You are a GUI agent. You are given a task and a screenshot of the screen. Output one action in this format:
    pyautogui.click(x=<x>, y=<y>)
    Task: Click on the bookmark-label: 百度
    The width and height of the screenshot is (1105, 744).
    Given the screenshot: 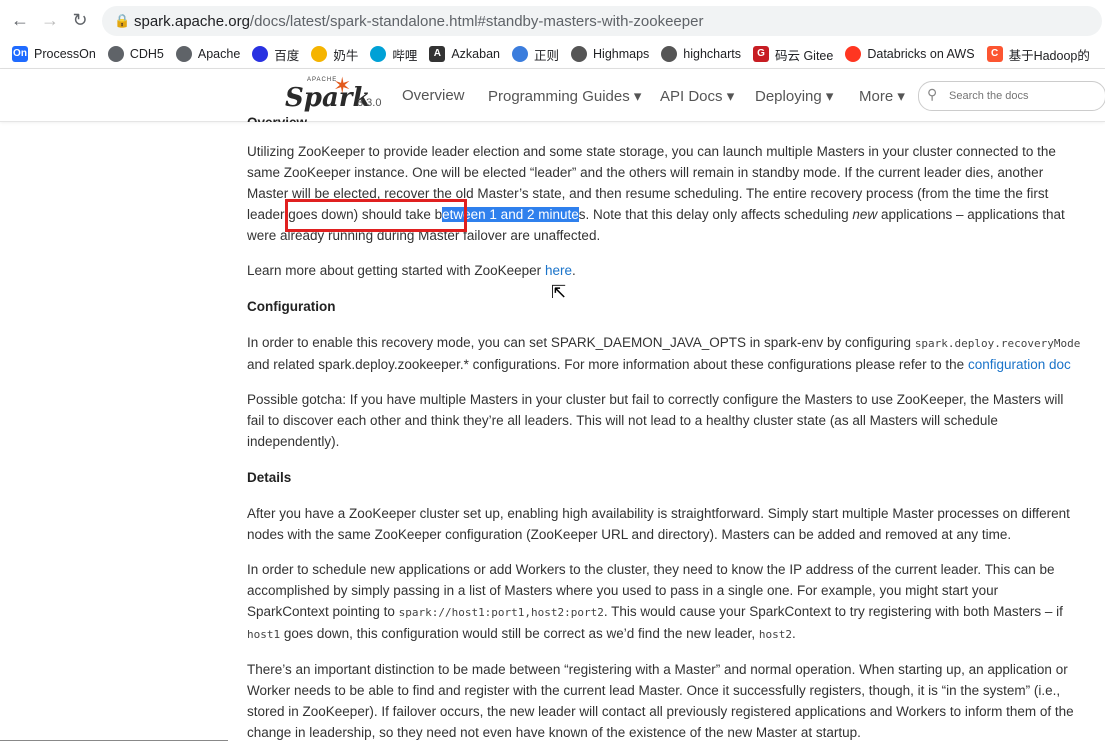 What is the action you would take?
    pyautogui.click(x=287, y=55)
    